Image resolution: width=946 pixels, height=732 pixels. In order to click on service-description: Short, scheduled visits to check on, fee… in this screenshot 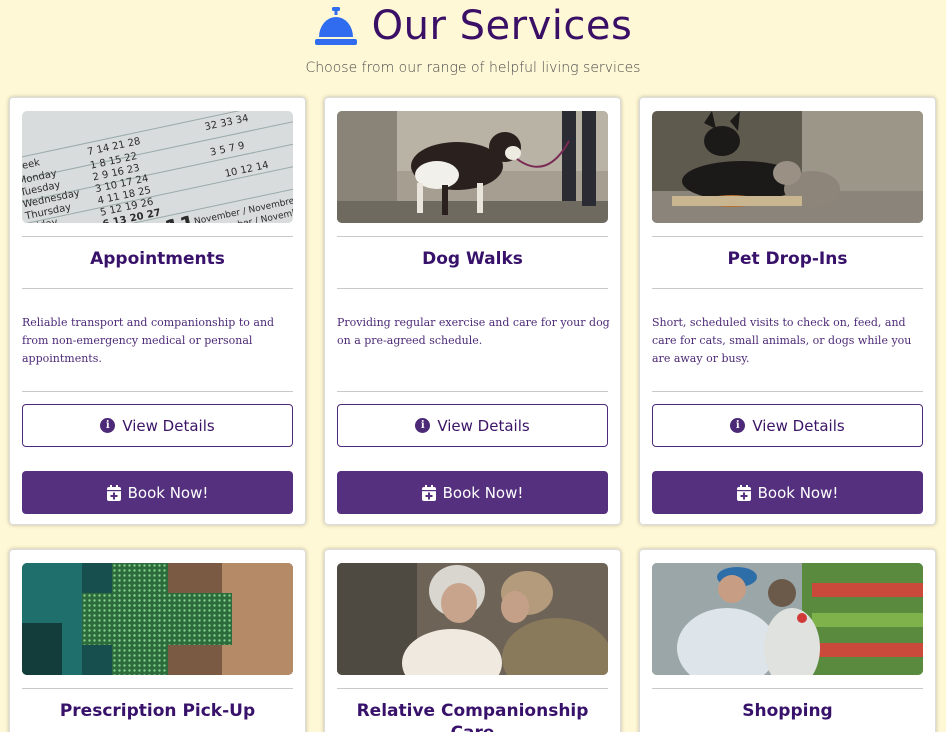, I will do `click(782, 340)`.